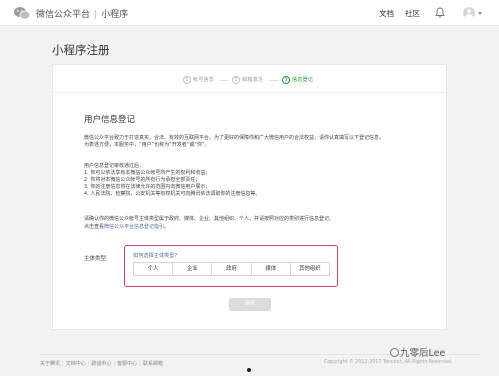 This screenshot has height=376, width=499. What do you see at coordinates (480, 13) in the screenshot?
I see `chevron-down-icon` at bounding box center [480, 13].